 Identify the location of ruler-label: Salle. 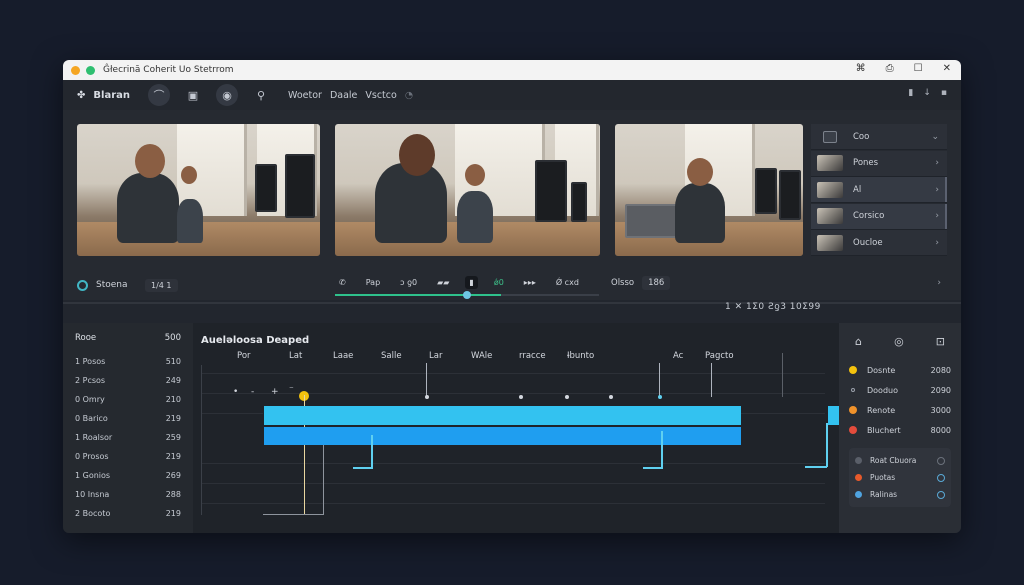
(391, 356).